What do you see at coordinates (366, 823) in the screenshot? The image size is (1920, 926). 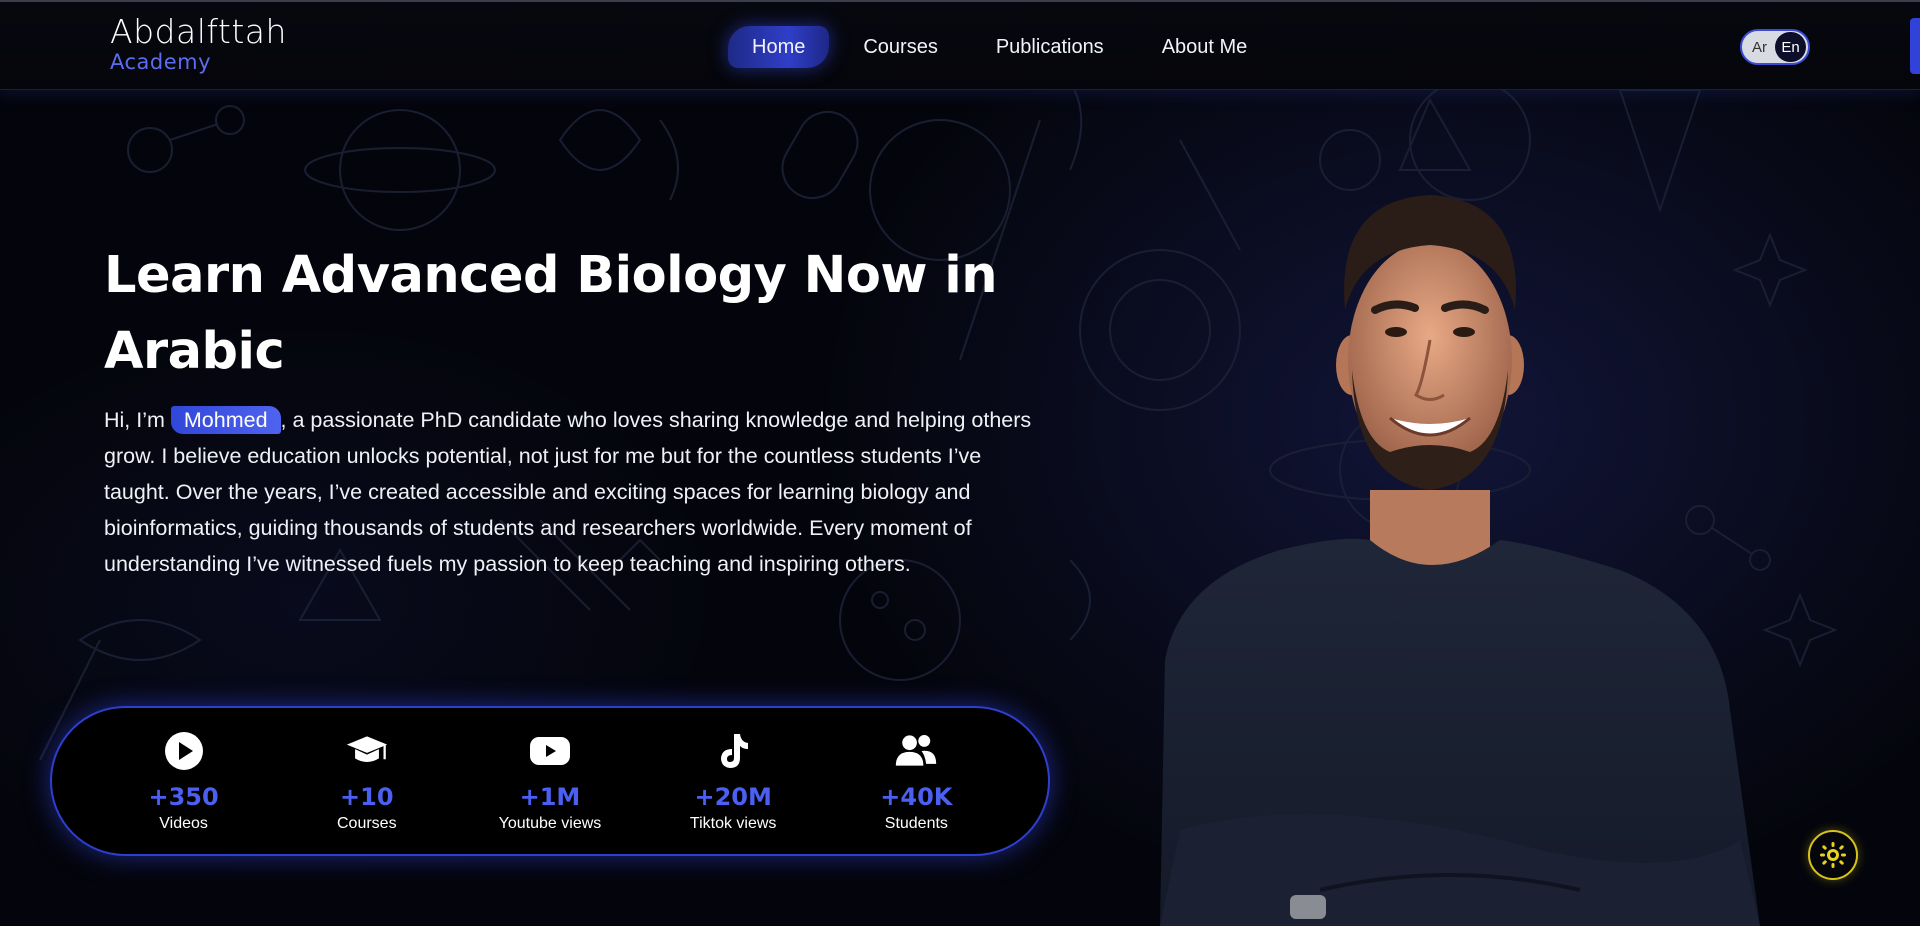 I see `stat-label: Courses` at bounding box center [366, 823].